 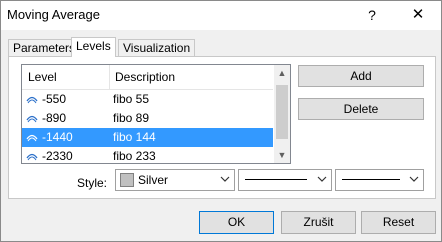 What do you see at coordinates (131, 99) in the screenshot?
I see `level-description: fibo 55` at bounding box center [131, 99].